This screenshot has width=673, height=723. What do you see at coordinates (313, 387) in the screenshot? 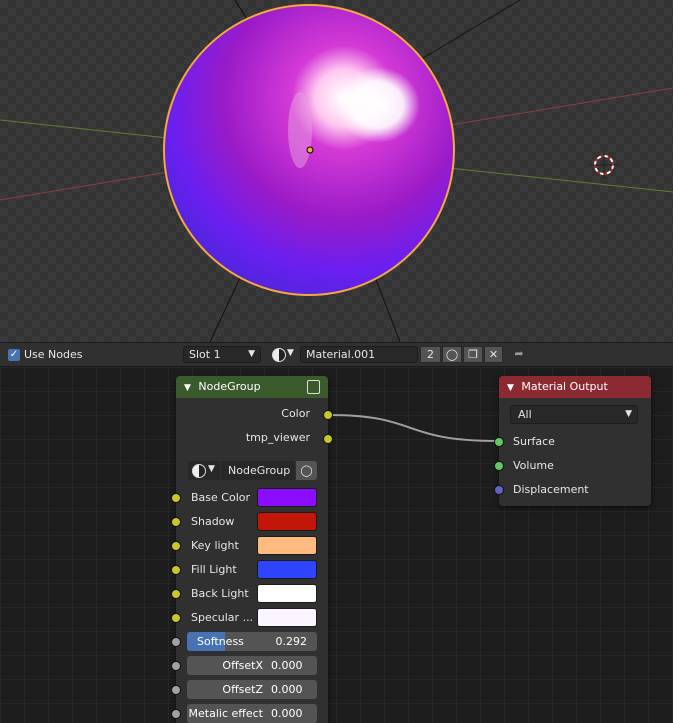
I see `group-icon` at bounding box center [313, 387].